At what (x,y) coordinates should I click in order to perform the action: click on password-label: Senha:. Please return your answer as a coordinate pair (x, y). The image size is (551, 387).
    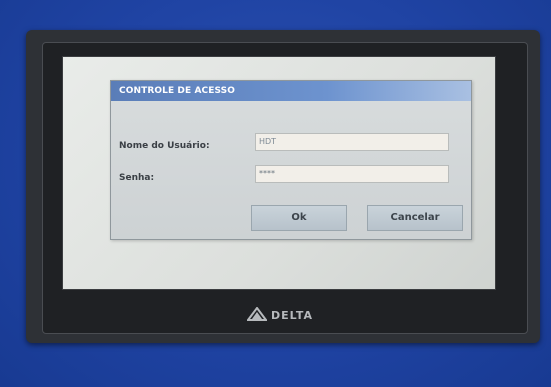
    Looking at the image, I should click on (137, 178).